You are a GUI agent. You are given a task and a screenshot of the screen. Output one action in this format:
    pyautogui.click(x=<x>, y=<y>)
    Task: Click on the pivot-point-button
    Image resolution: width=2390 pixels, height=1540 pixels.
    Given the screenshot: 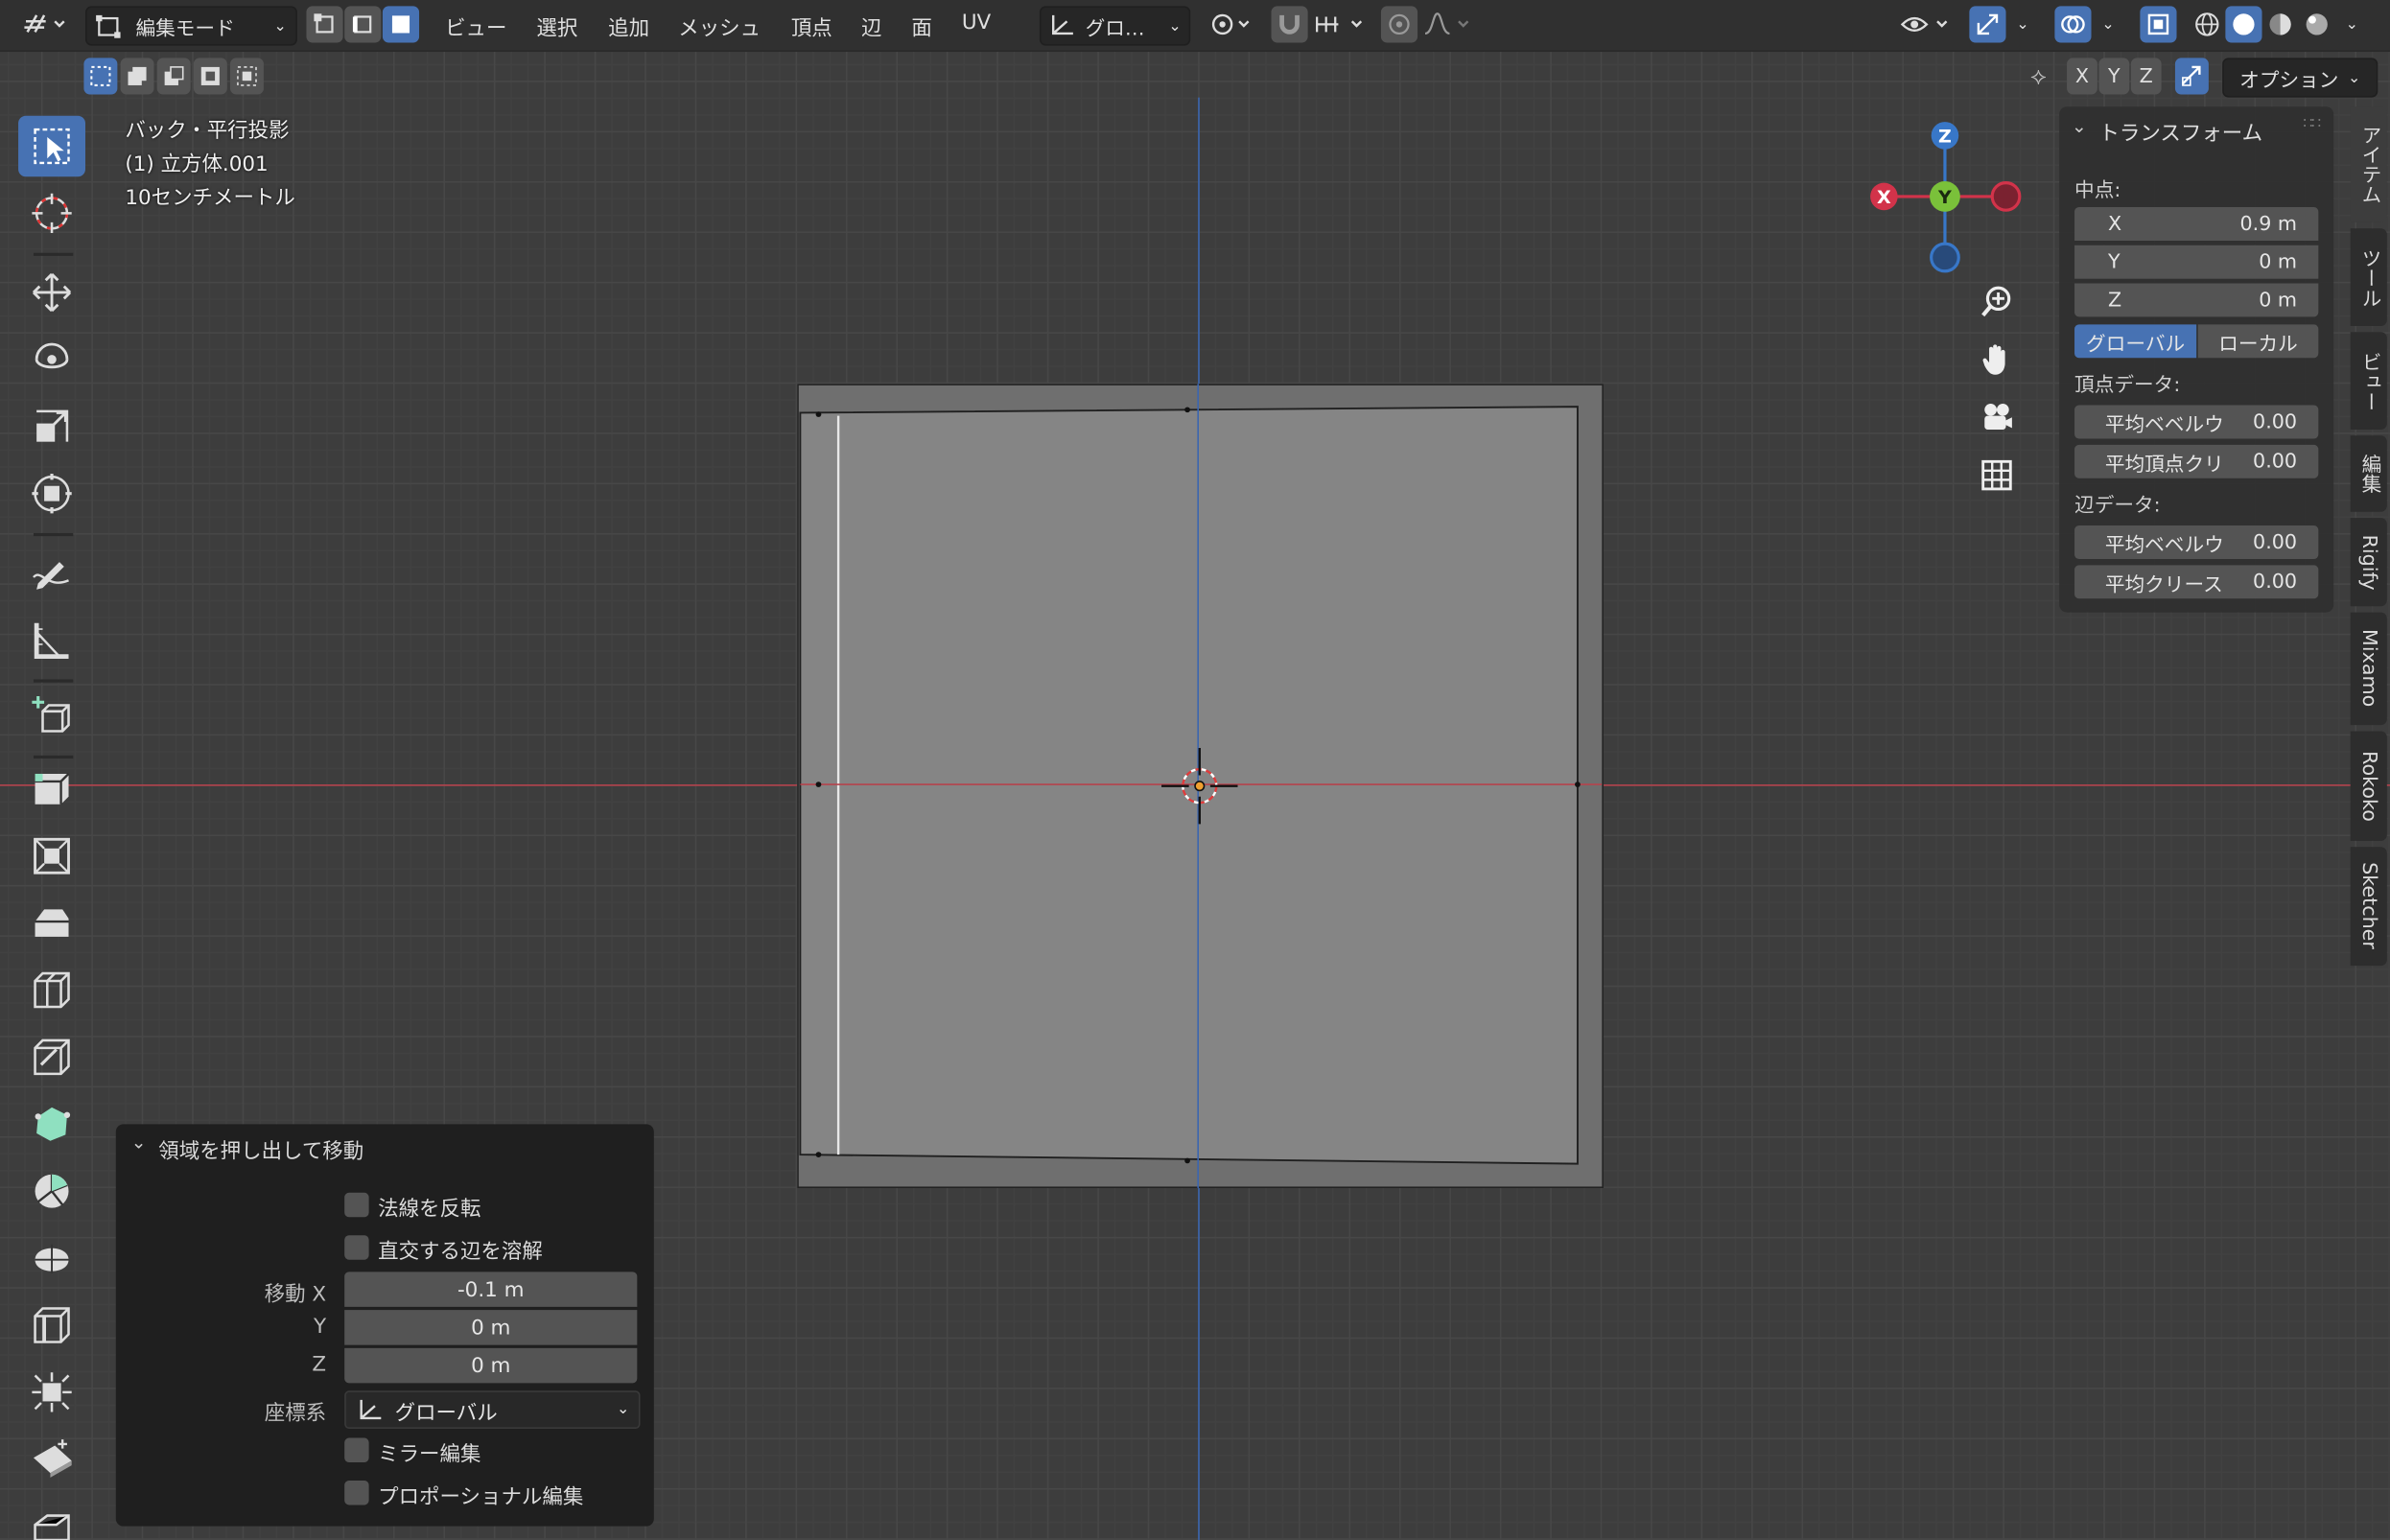 What is the action you would take?
    pyautogui.click(x=1232, y=24)
    